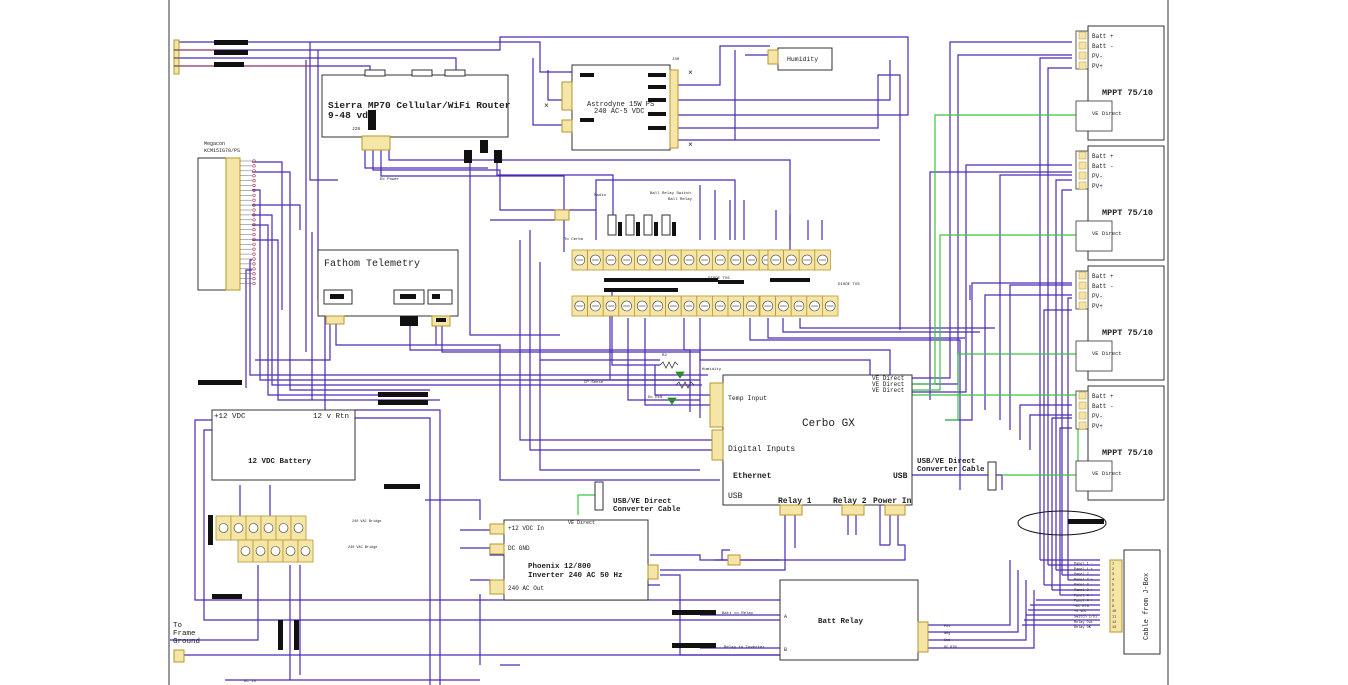 The width and height of the screenshot is (1348, 685). Describe the element at coordinates (600, 195) in the screenshot. I see `label-radio: Radio` at that location.